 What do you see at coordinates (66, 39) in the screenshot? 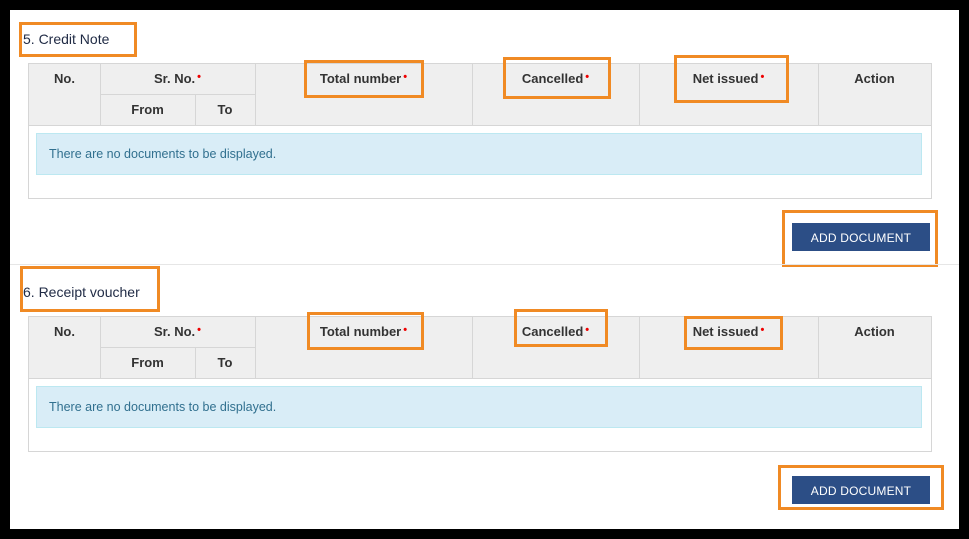
I see `section-title: 5. Credit Note` at bounding box center [66, 39].